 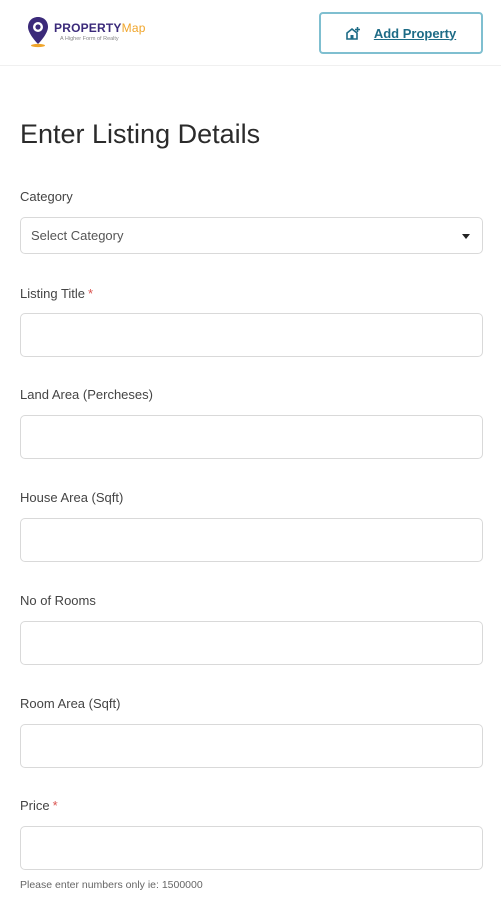 What do you see at coordinates (133, 27) in the screenshot?
I see `logo-accent-text: Map` at bounding box center [133, 27].